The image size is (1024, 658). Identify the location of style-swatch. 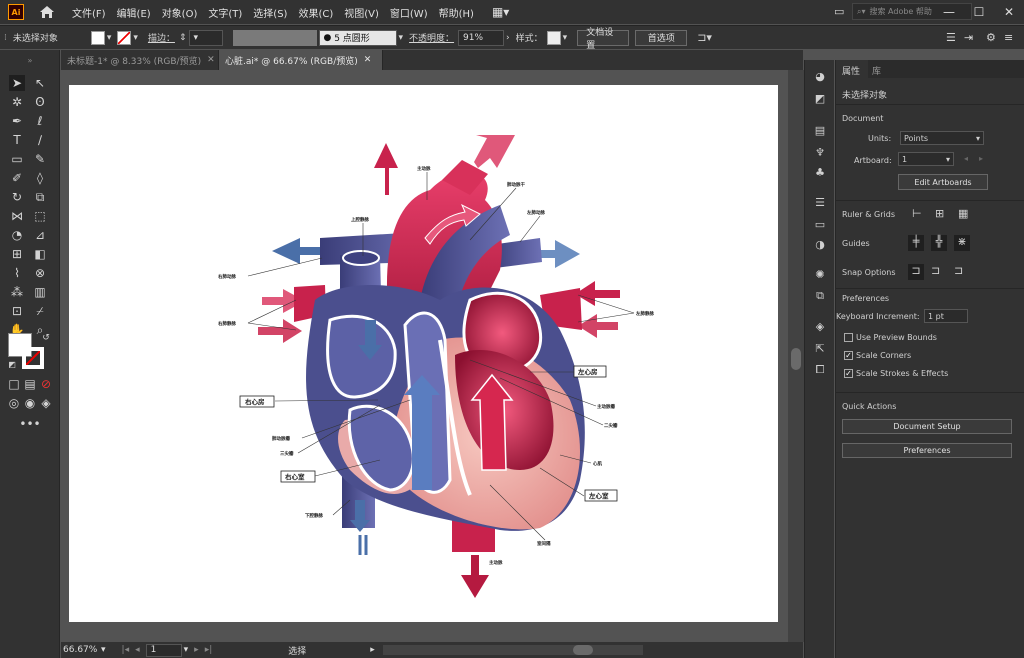
(553, 37).